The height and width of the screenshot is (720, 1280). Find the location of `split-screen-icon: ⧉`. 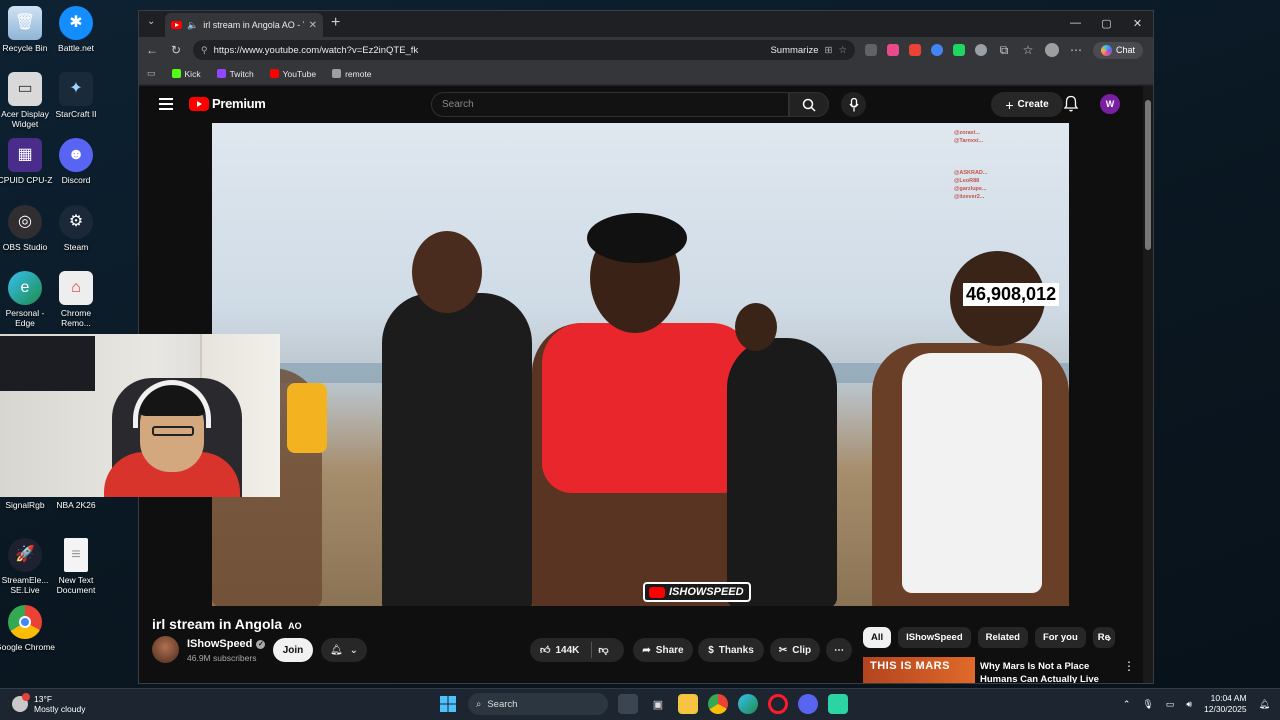

split-screen-icon: ⧉ is located at coordinates (1004, 50).